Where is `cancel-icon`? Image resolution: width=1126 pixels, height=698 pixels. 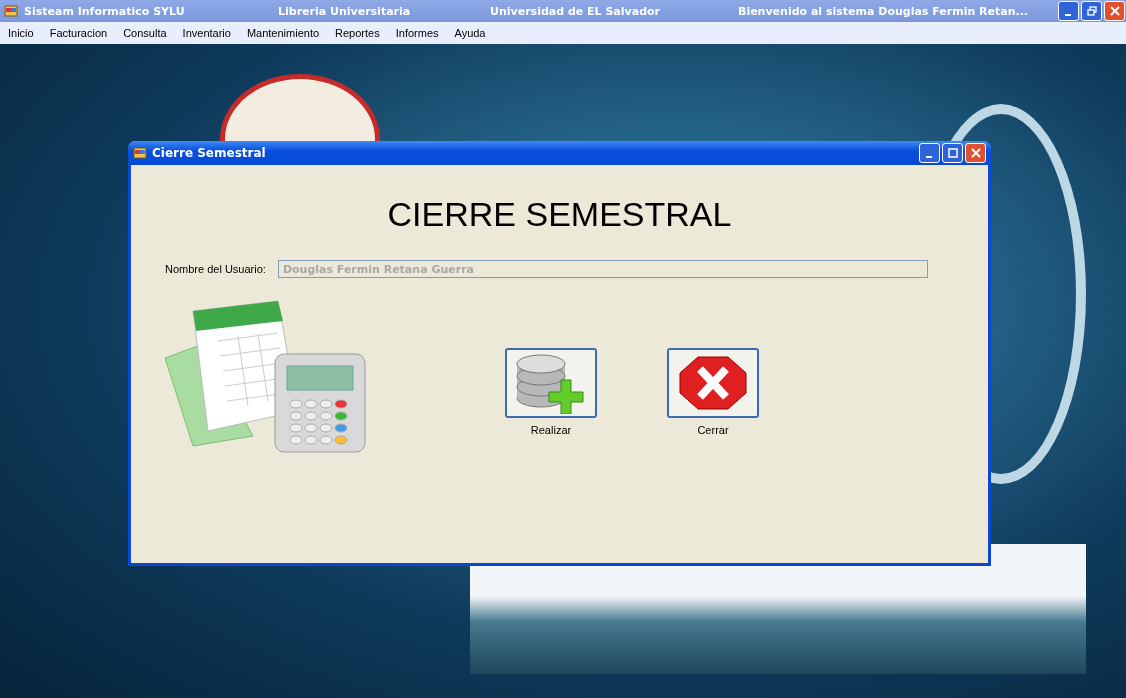 cancel-icon is located at coordinates (713, 383).